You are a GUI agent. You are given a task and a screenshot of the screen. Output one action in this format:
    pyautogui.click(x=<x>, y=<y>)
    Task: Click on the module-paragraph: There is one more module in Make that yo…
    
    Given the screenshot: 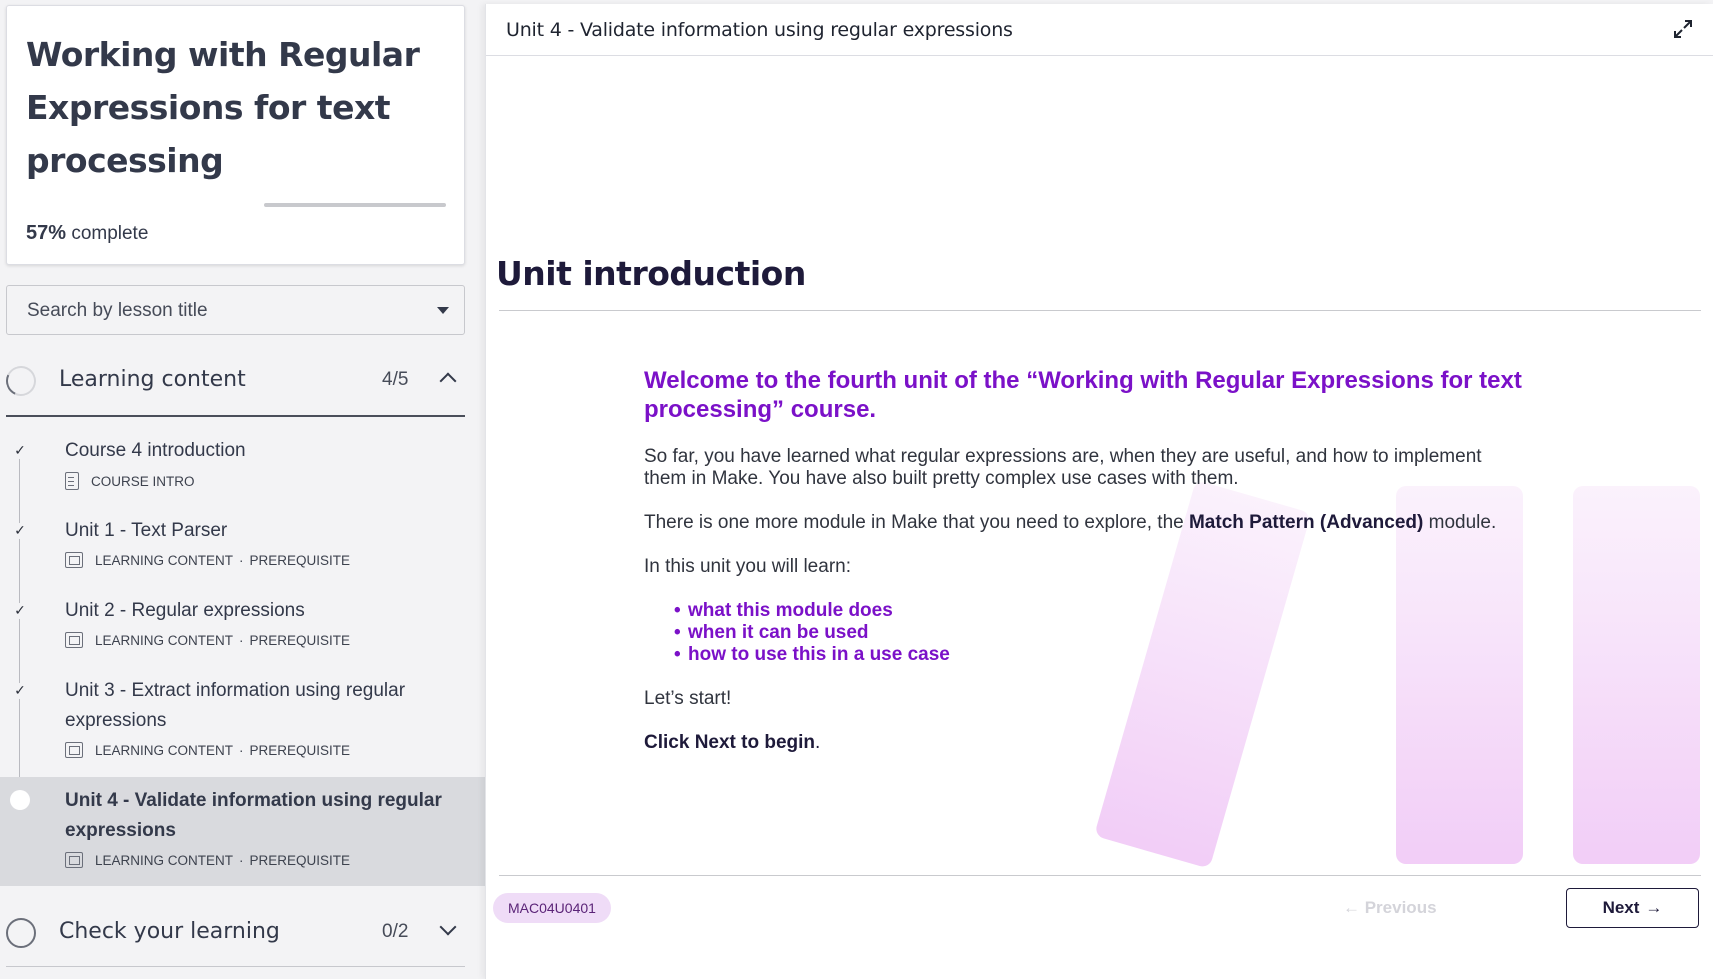 What is the action you would take?
    pyautogui.click(x=1084, y=523)
    